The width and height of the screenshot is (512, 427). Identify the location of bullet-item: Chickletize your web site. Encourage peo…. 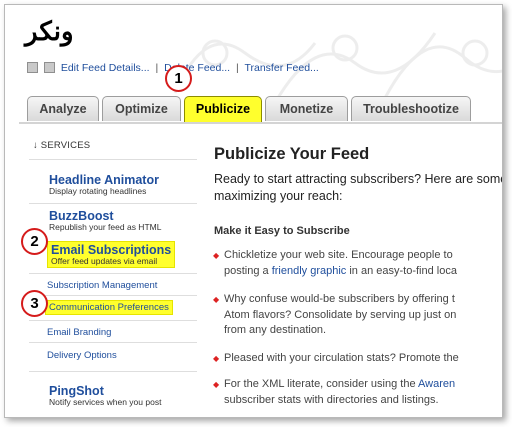
(335, 263).